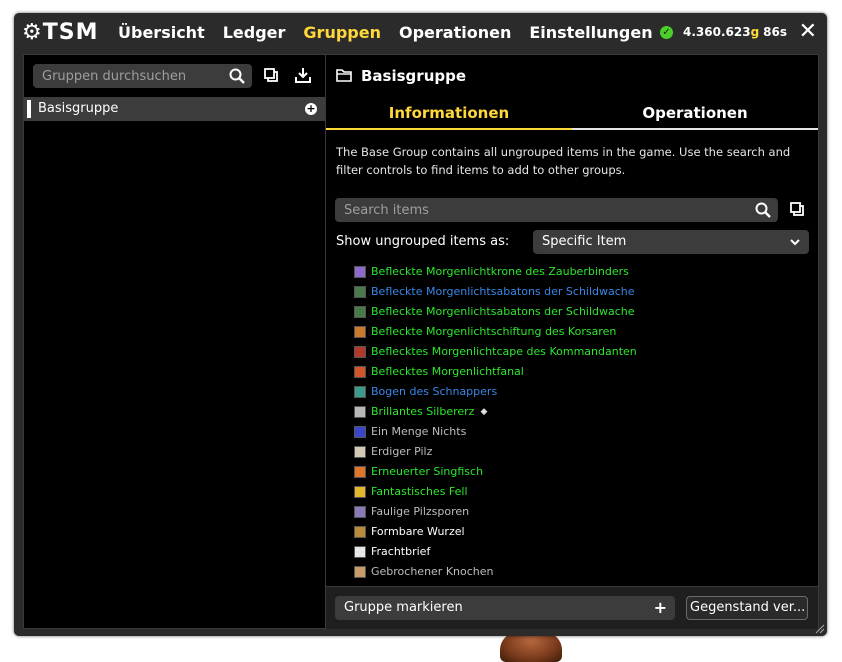 The width and height of the screenshot is (842, 662). Describe the element at coordinates (581, 492) in the screenshot. I see `list-item: Fantastisches Fell` at that location.